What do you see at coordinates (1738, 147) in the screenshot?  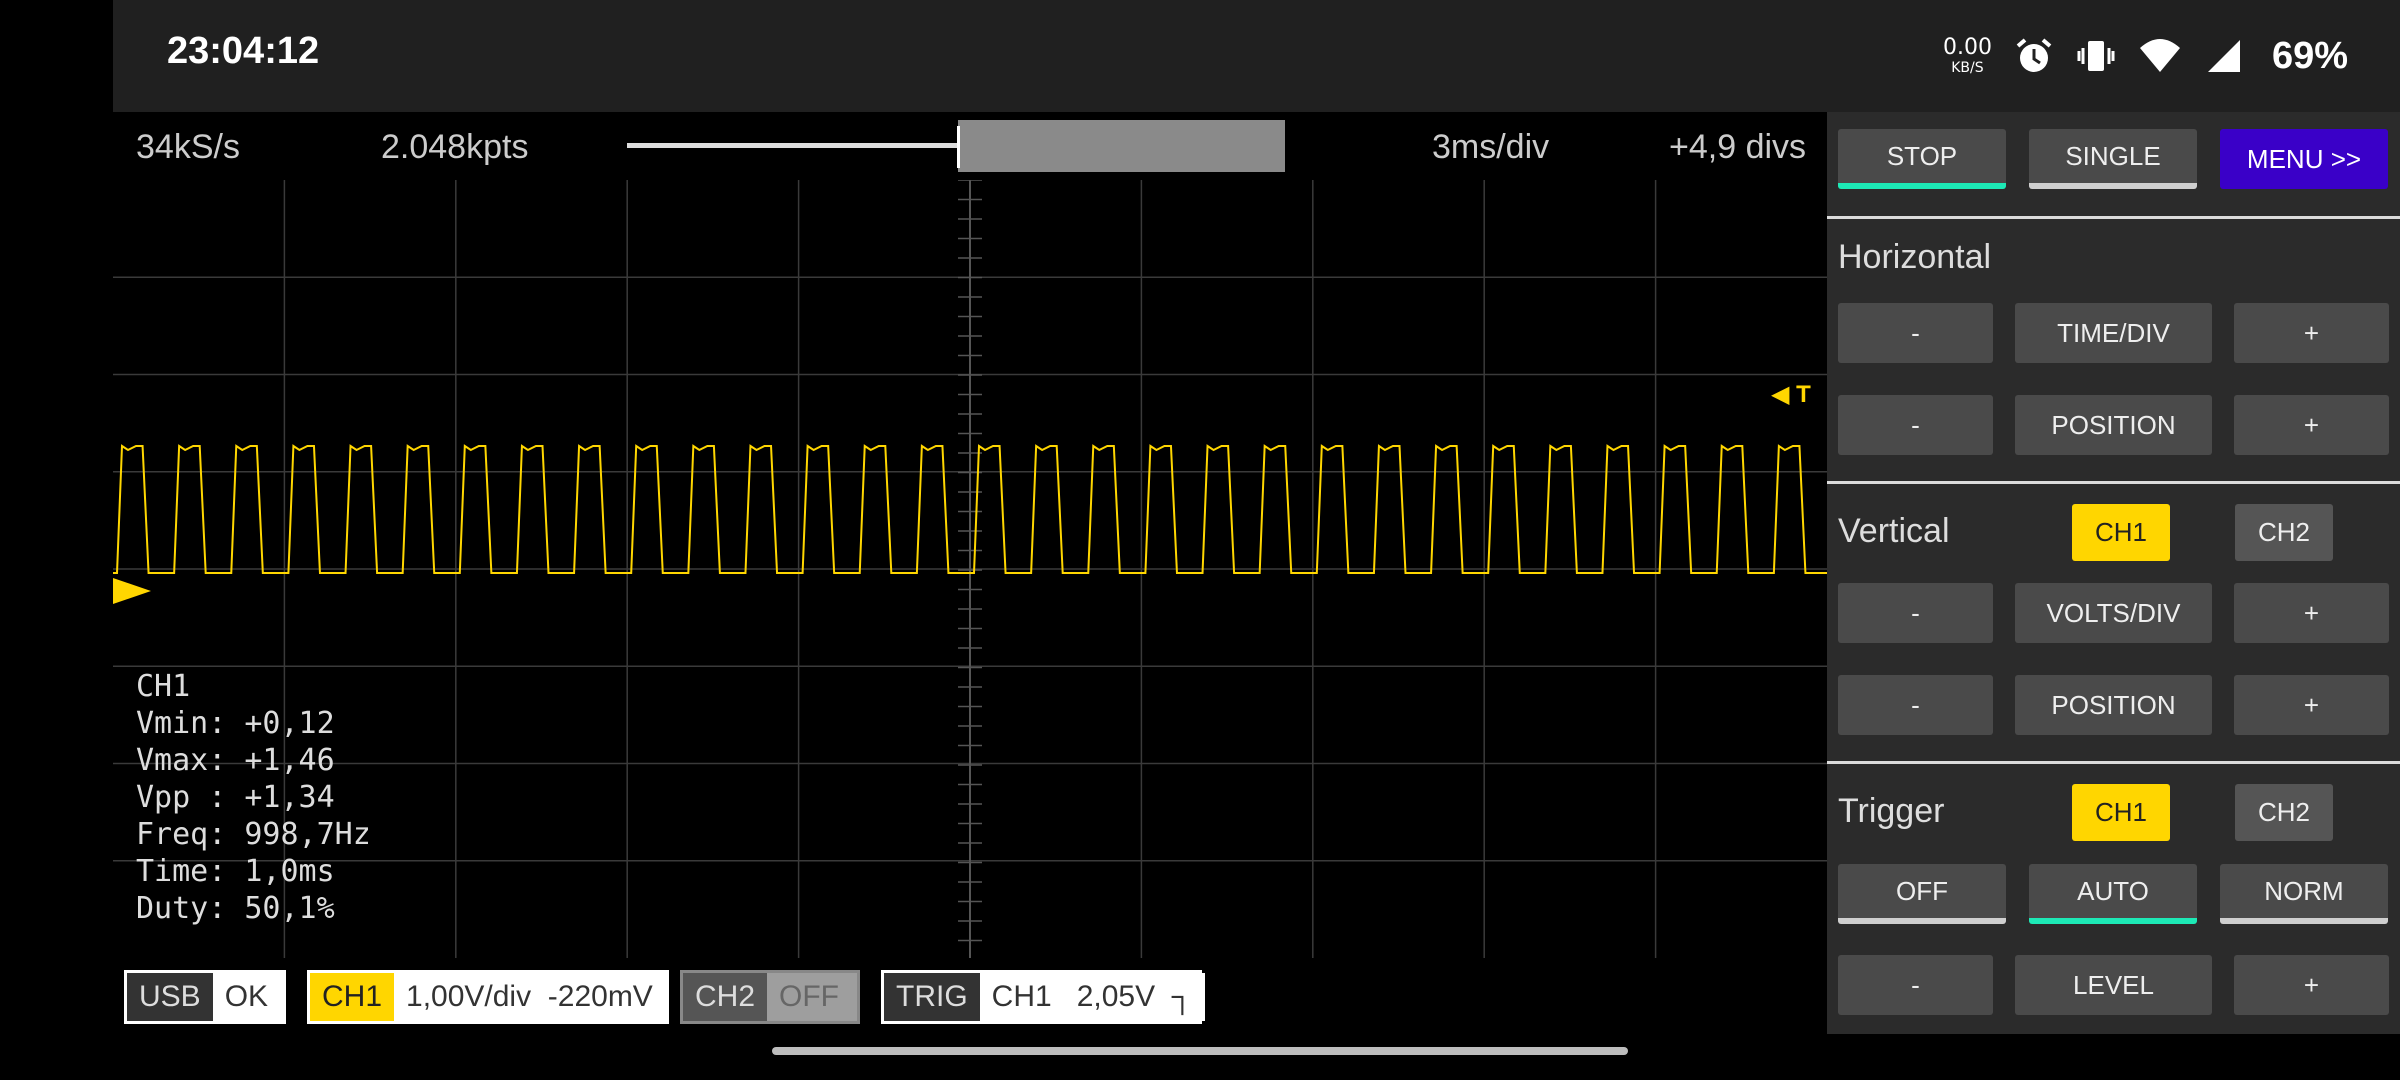 I see `horizontal-position-readout: +4,9 divs` at bounding box center [1738, 147].